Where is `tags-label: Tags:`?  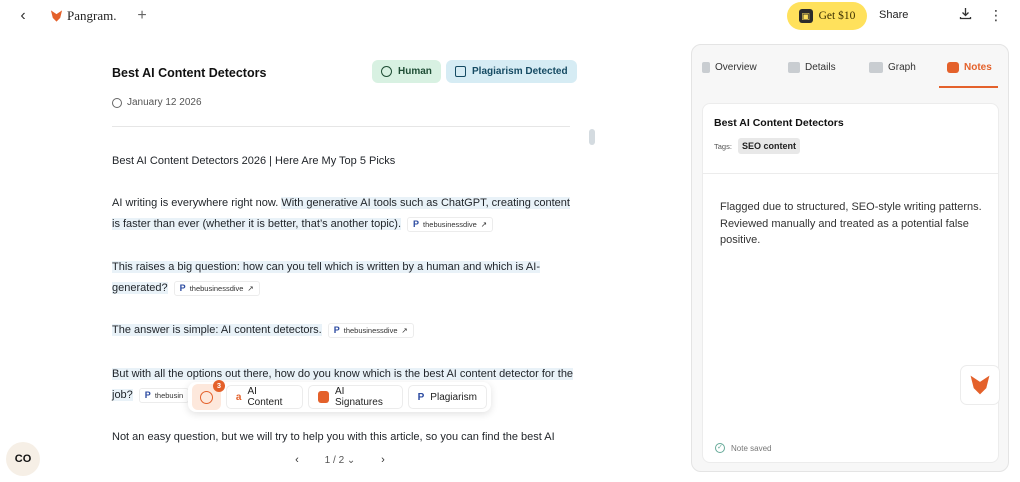
tags-label: Tags: is located at coordinates (723, 146).